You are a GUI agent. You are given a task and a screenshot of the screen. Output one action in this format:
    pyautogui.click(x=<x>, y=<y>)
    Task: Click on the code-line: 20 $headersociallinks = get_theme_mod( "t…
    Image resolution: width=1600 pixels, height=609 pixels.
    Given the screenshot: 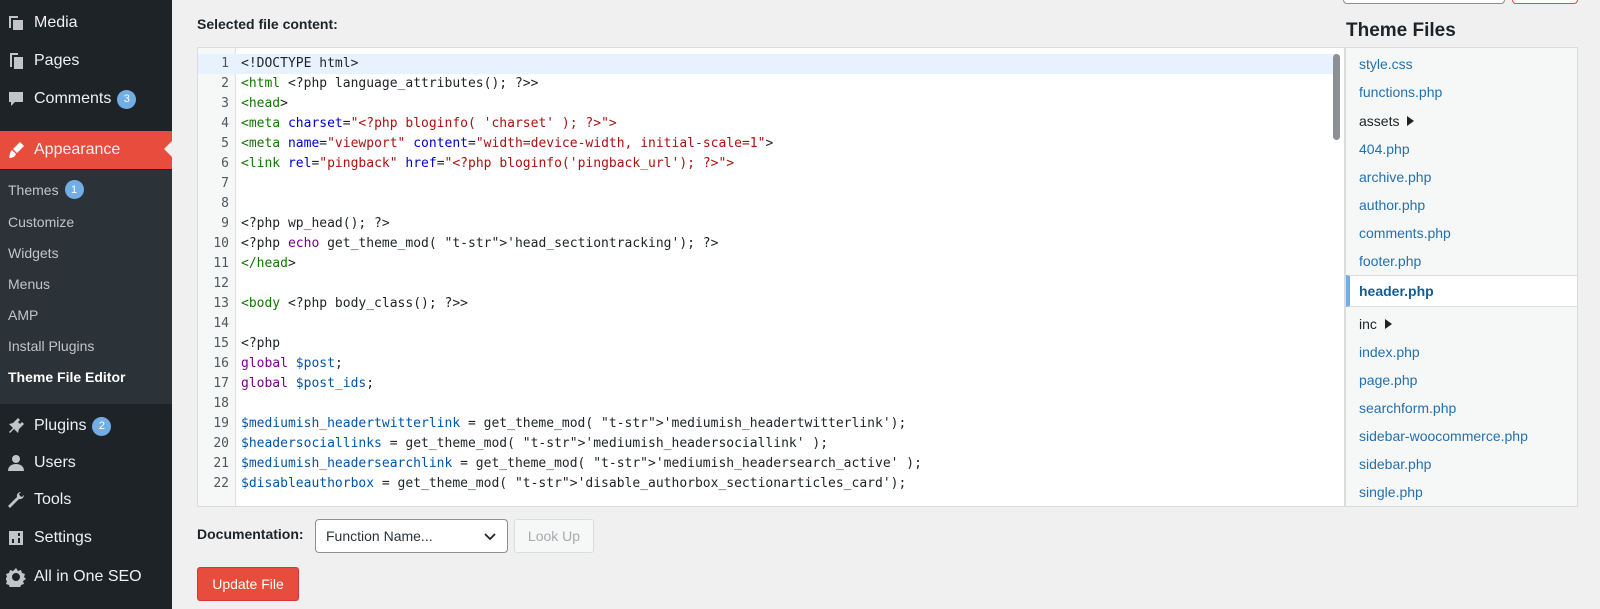 What is the action you would take?
    pyautogui.click(x=768, y=444)
    